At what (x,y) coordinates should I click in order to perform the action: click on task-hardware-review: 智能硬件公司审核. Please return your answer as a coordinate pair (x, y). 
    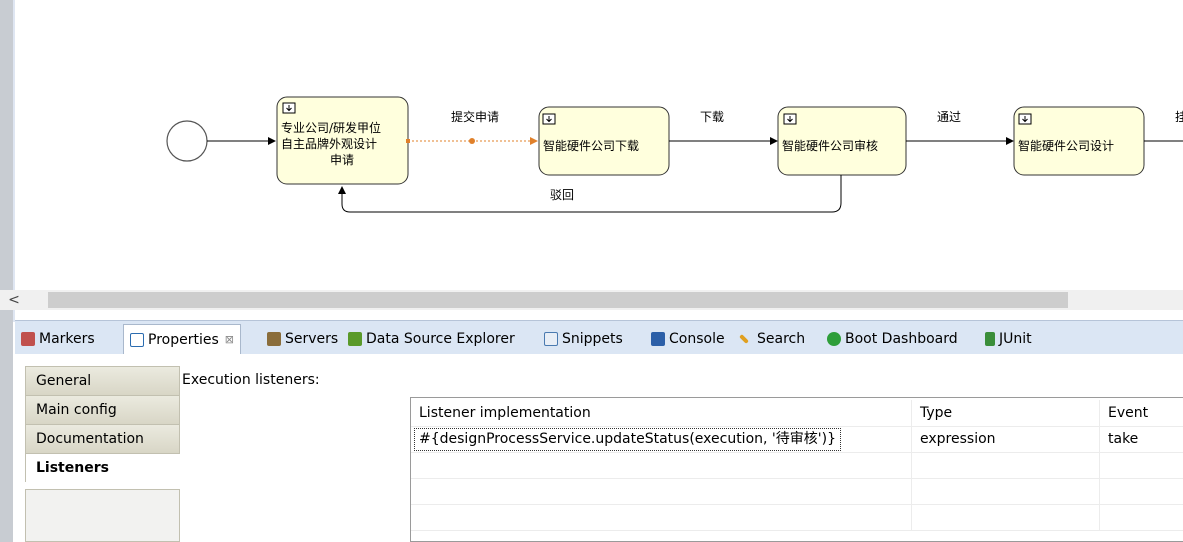
    Looking at the image, I should click on (842, 141).